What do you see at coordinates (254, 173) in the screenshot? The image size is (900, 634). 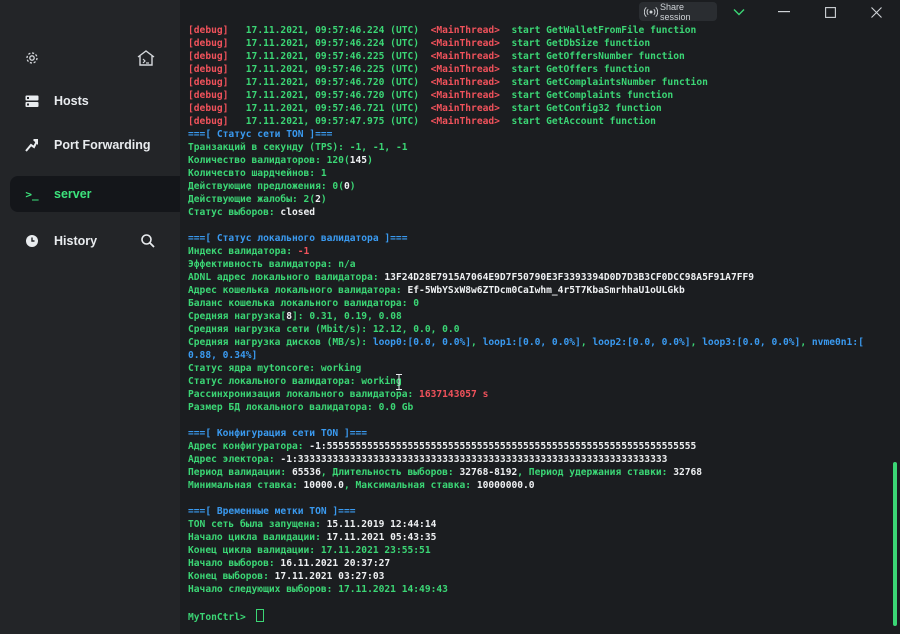 I see `shards-label: Количесвто шардчейнов:` at bounding box center [254, 173].